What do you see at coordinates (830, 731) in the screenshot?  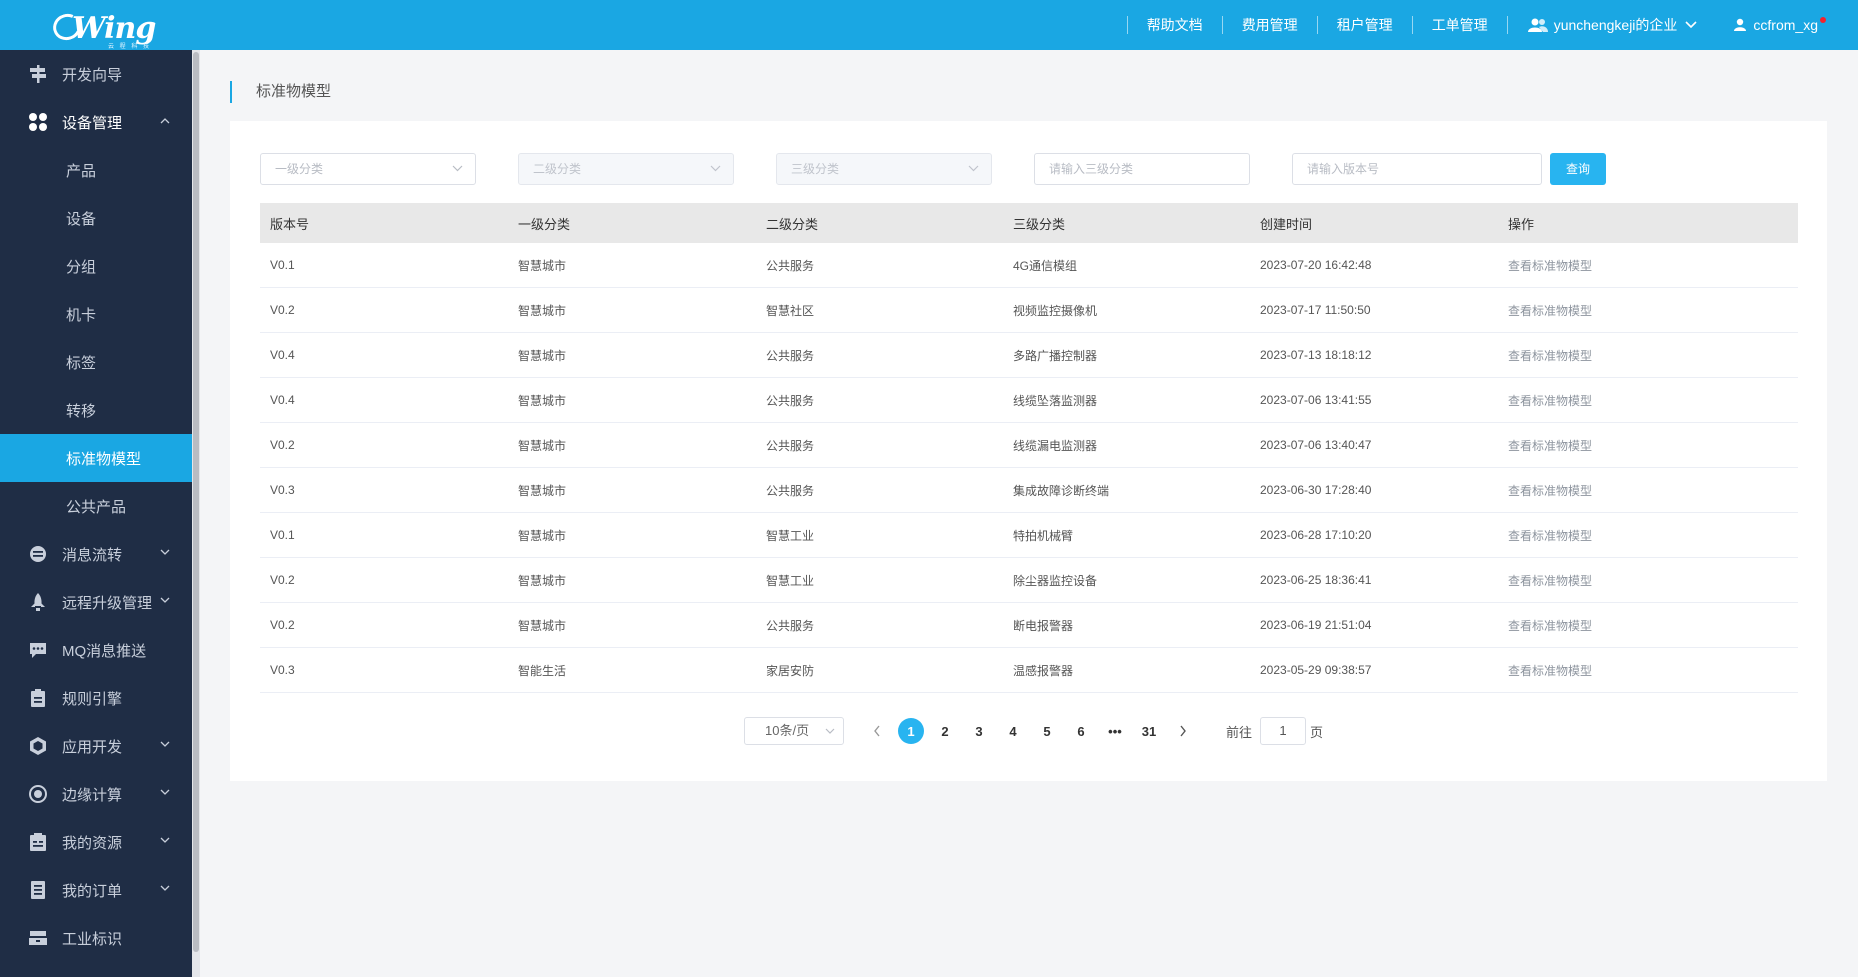 I see `chevron-down-icon` at bounding box center [830, 731].